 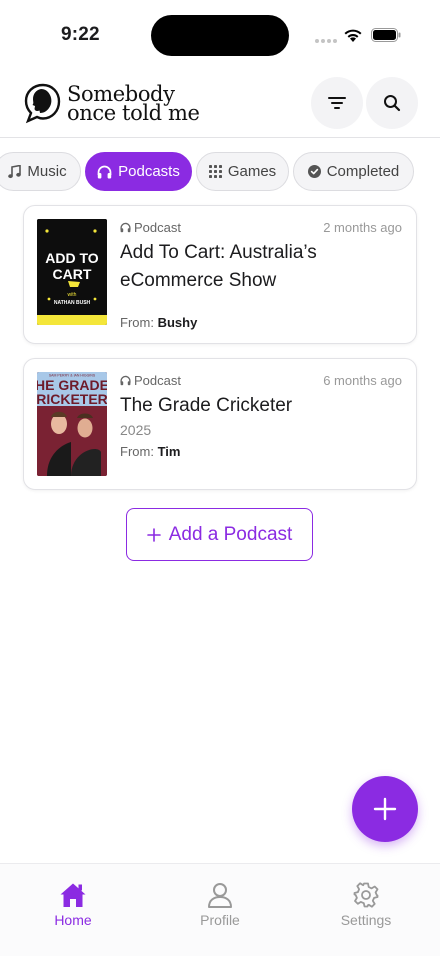 What do you see at coordinates (326, 40) in the screenshot?
I see `cellular-signal-icon` at bounding box center [326, 40].